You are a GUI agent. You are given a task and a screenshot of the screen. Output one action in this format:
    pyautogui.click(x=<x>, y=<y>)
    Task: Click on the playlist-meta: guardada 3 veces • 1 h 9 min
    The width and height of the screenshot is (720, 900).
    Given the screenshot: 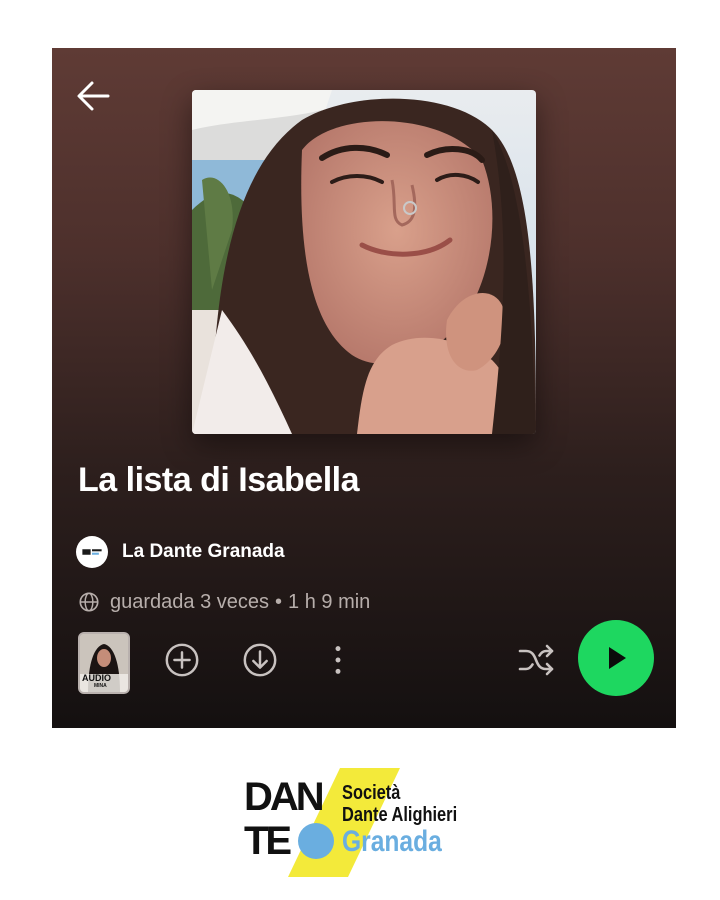 What is the action you would take?
    pyautogui.click(x=224, y=602)
    